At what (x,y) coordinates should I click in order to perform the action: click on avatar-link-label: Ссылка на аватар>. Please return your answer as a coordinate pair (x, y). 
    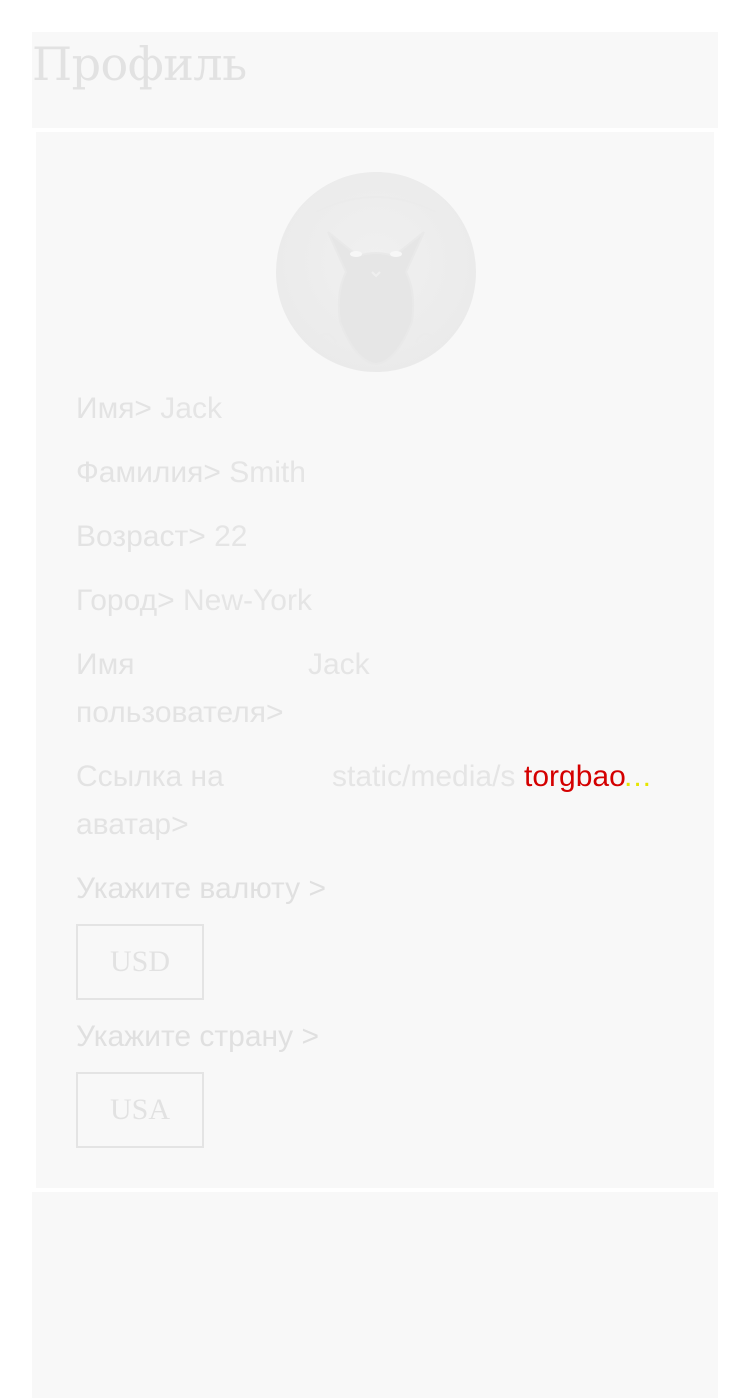
    Looking at the image, I should click on (150, 800).